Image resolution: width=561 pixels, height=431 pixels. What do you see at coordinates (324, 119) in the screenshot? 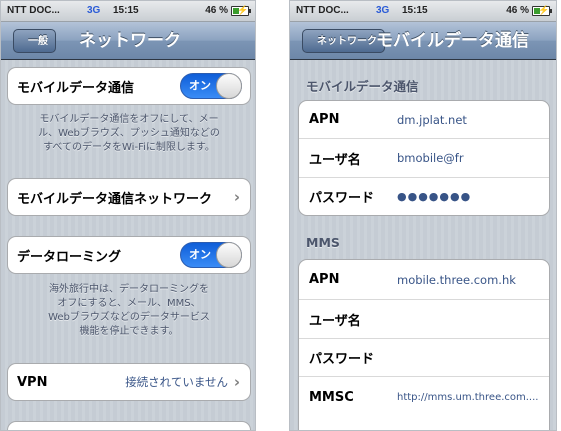
I see `apn-label: APN` at bounding box center [324, 119].